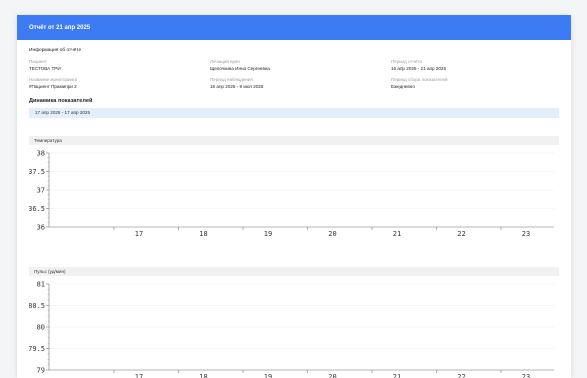 This screenshot has width=587, height=378. What do you see at coordinates (294, 271) in the screenshot?
I see `pulse-chart-title: Пульс (уд/мин)` at bounding box center [294, 271].